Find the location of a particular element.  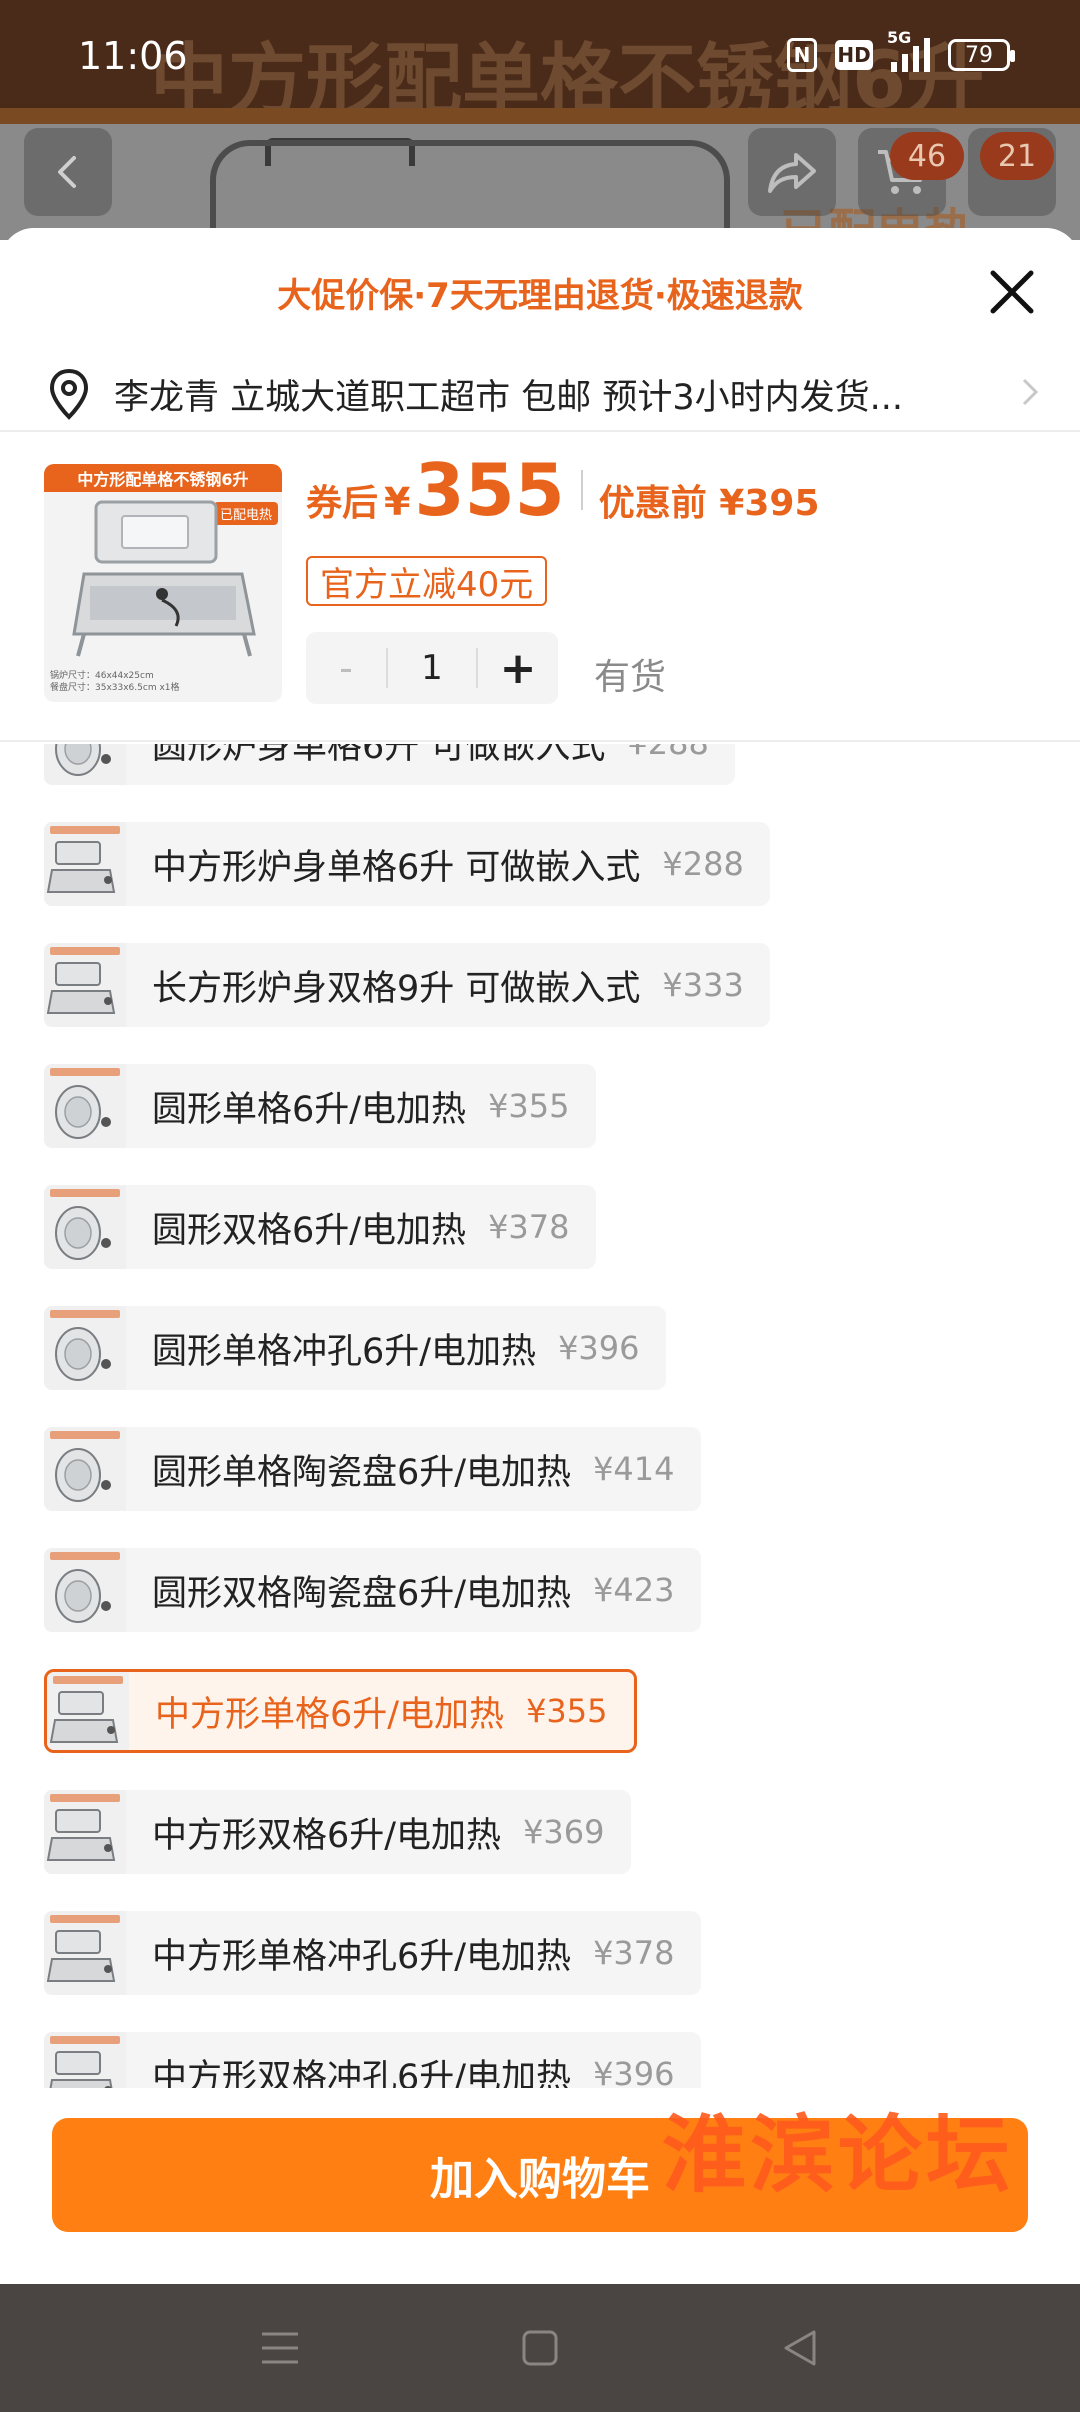

menu-key is located at coordinates (280, 2348).